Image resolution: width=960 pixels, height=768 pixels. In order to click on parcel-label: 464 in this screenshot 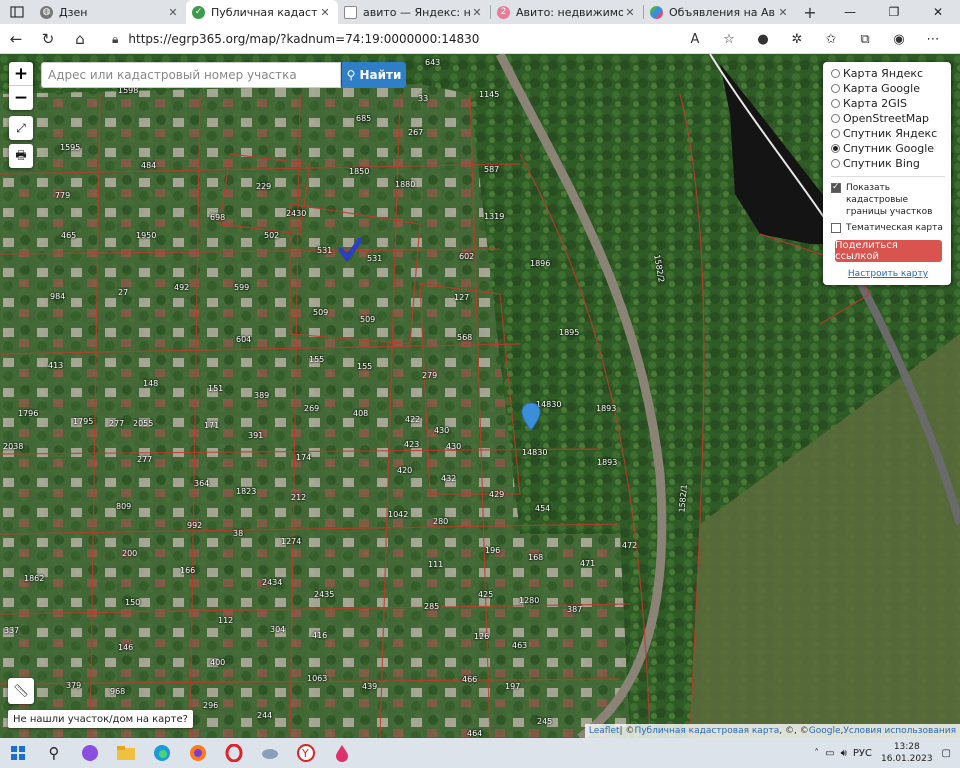, I will do `click(475, 733)`.